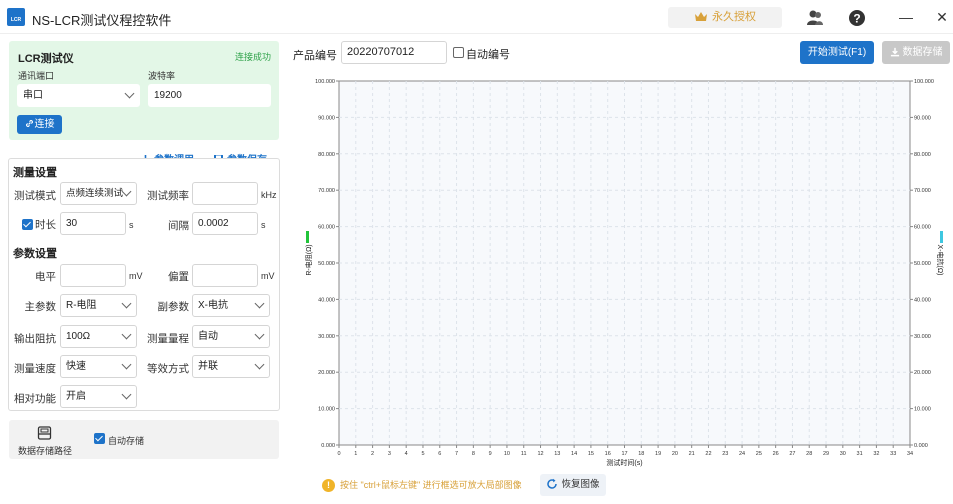  What do you see at coordinates (658, 454) in the screenshot?
I see `x-tick-label: 19` at bounding box center [658, 454].